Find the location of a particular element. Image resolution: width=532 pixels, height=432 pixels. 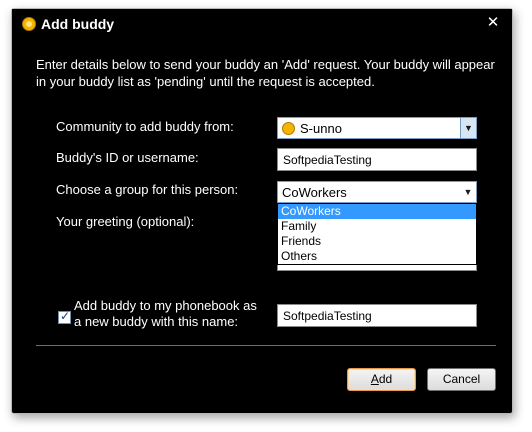

phonebook-label-line-2: a new buddy with this name: is located at coordinates (156, 321).